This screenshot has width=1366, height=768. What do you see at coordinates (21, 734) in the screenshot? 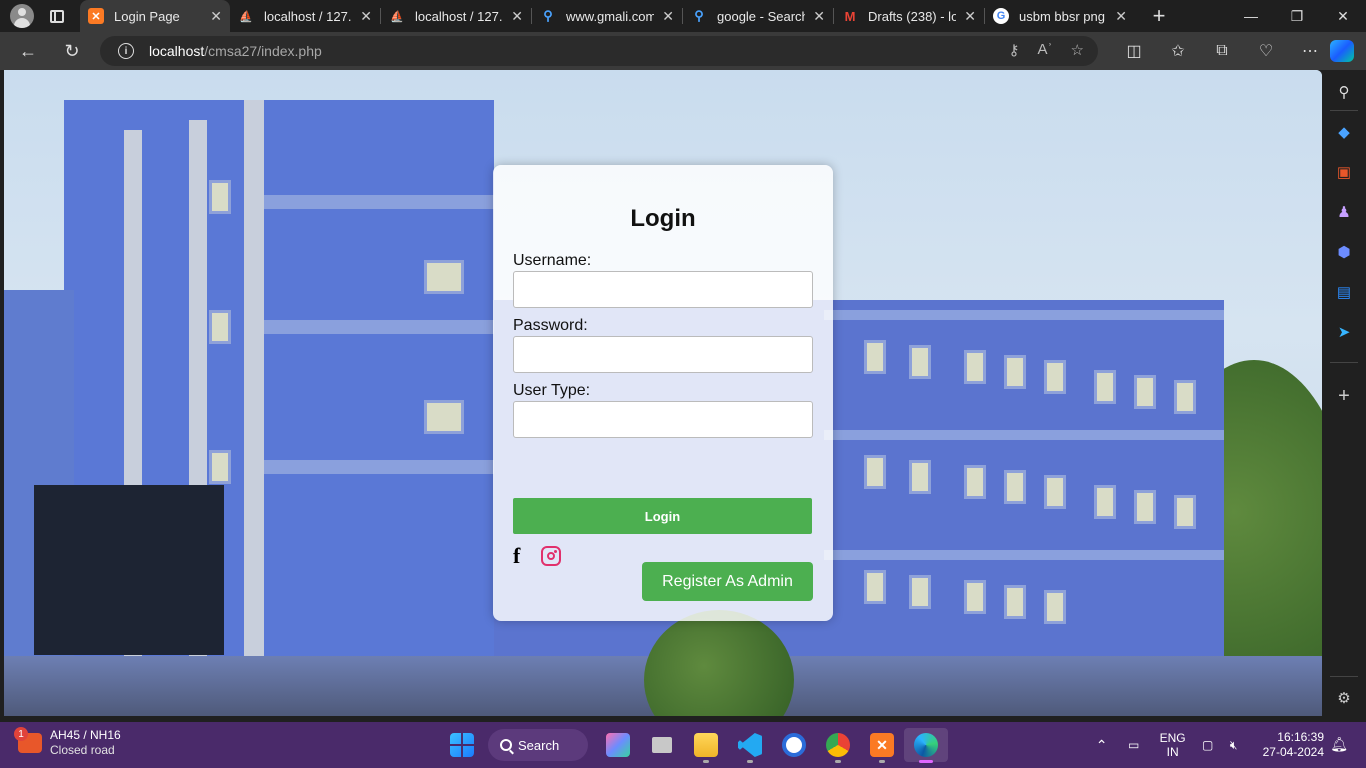
I see `notification-badge: 1` at bounding box center [21, 734].